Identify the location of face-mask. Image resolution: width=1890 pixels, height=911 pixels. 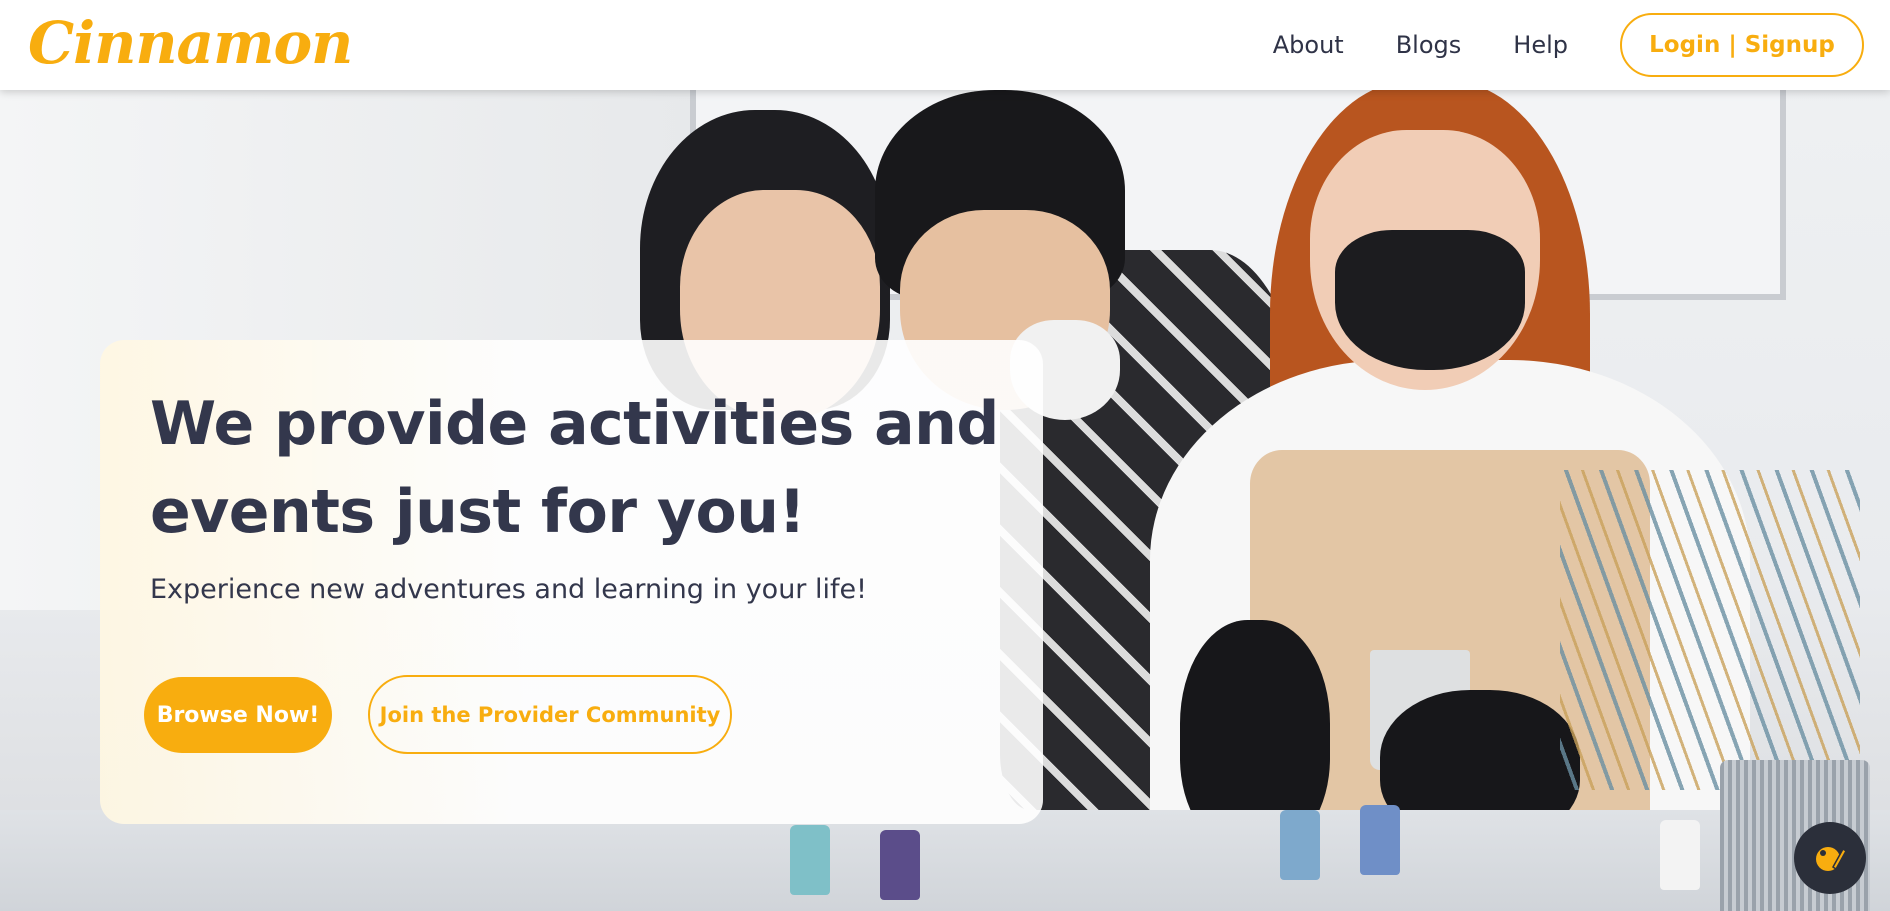
(1430, 300).